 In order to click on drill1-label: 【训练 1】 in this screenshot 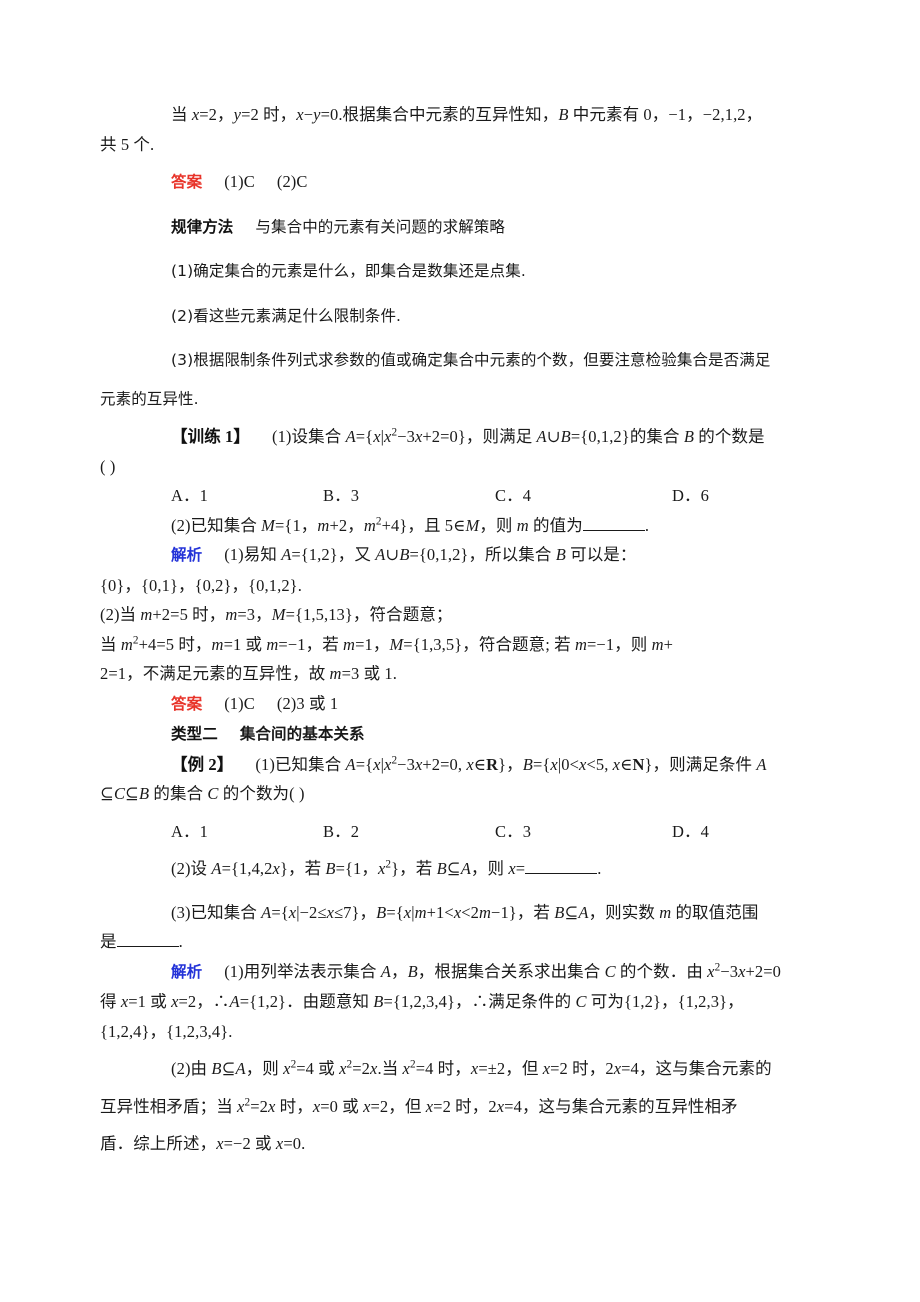, I will do `click(210, 436)`.